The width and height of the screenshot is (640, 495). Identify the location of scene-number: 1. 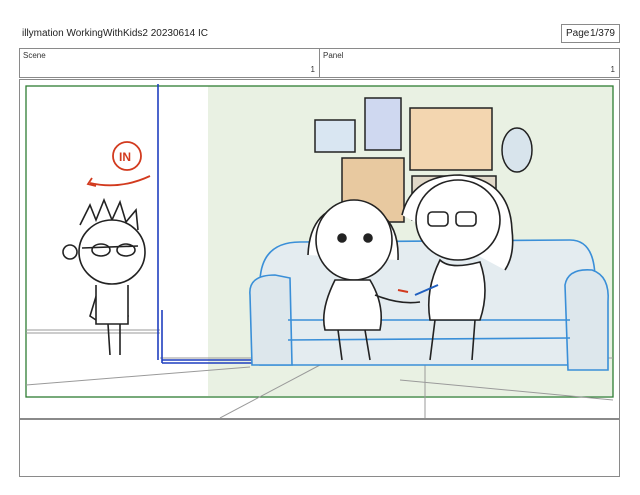
(312, 69).